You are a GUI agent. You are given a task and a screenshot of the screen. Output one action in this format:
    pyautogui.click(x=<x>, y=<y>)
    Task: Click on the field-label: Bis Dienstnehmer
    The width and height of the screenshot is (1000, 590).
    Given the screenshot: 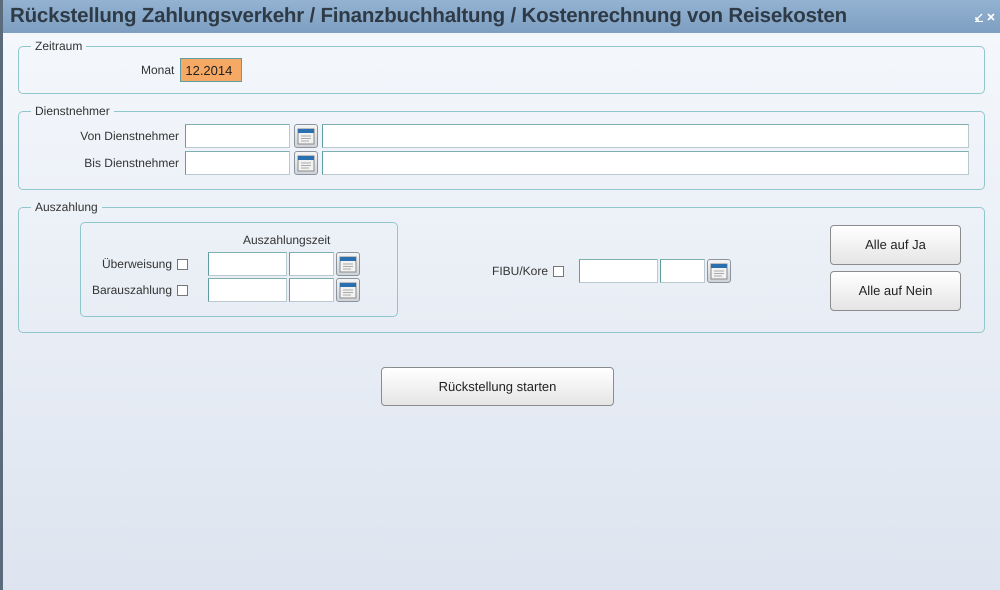 What is the action you would take?
    pyautogui.click(x=131, y=163)
    